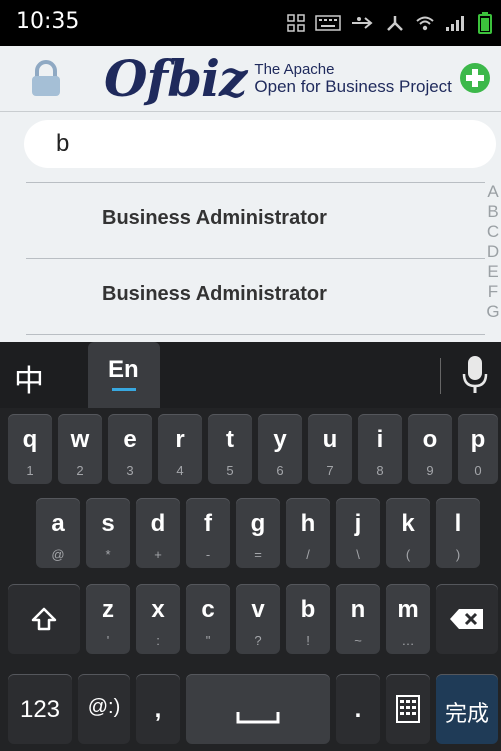 This screenshot has height=751, width=501. I want to click on space-icon, so click(258, 718).